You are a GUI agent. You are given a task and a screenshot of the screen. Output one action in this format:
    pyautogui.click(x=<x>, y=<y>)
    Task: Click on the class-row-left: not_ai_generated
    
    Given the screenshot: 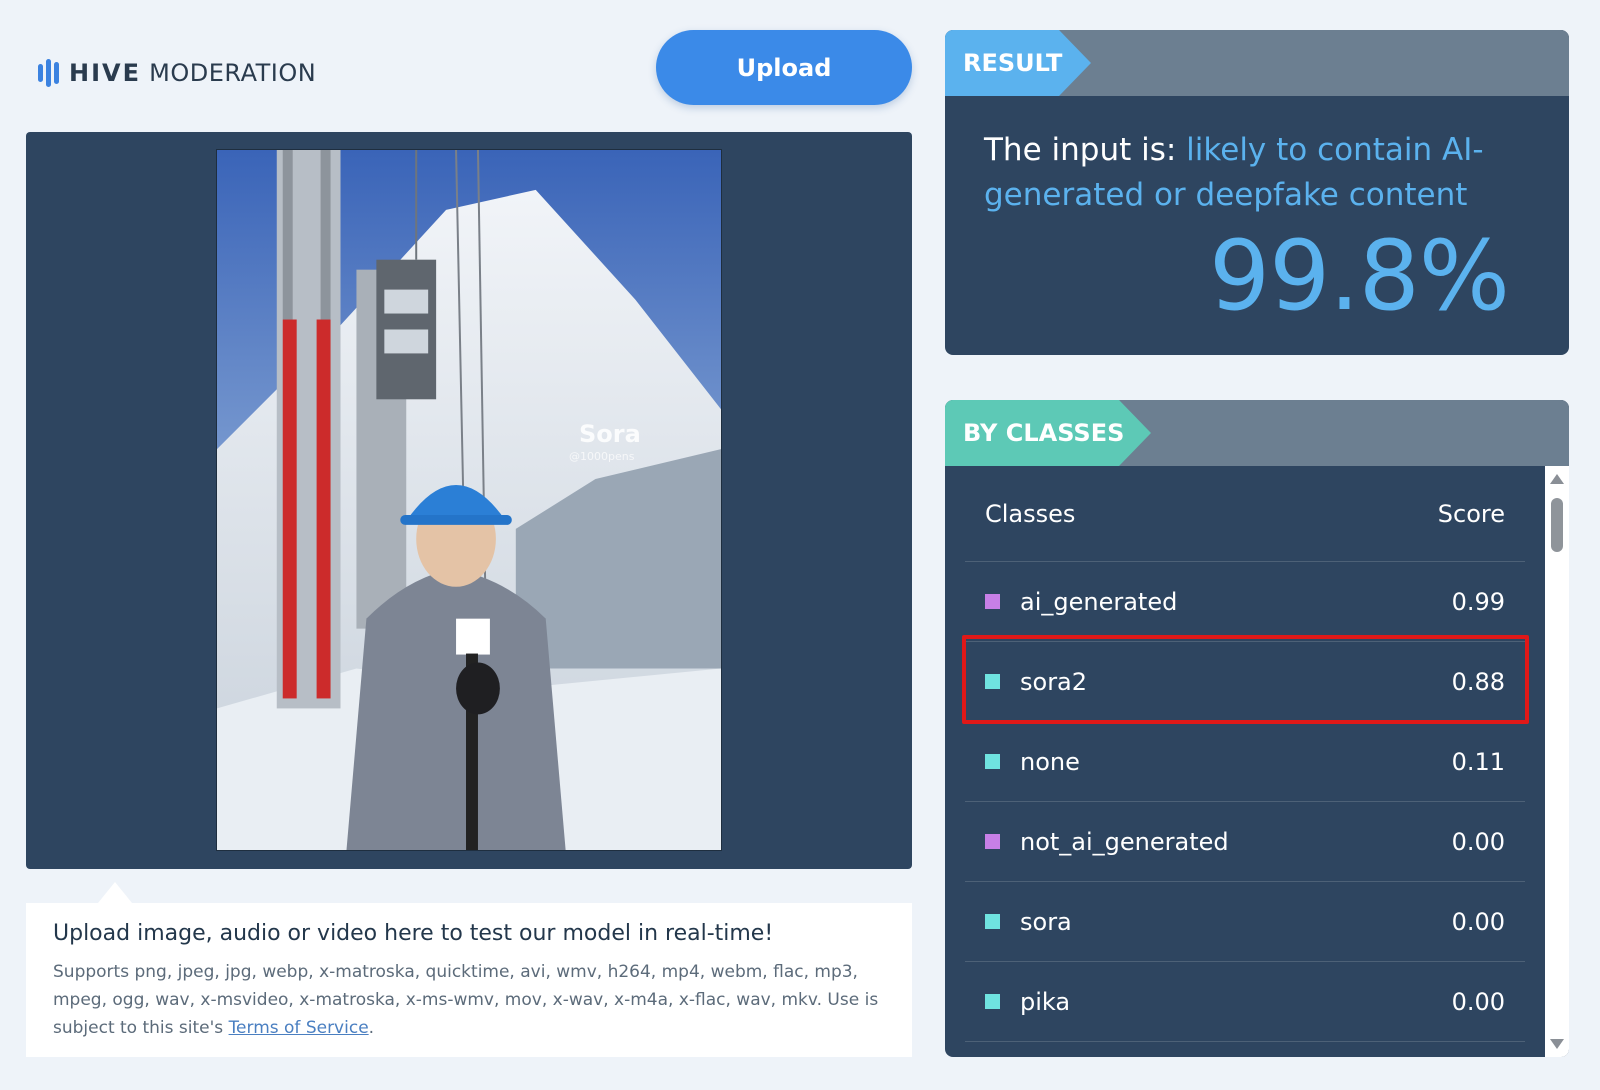 What is the action you would take?
    pyautogui.click(x=1107, y=842)
    